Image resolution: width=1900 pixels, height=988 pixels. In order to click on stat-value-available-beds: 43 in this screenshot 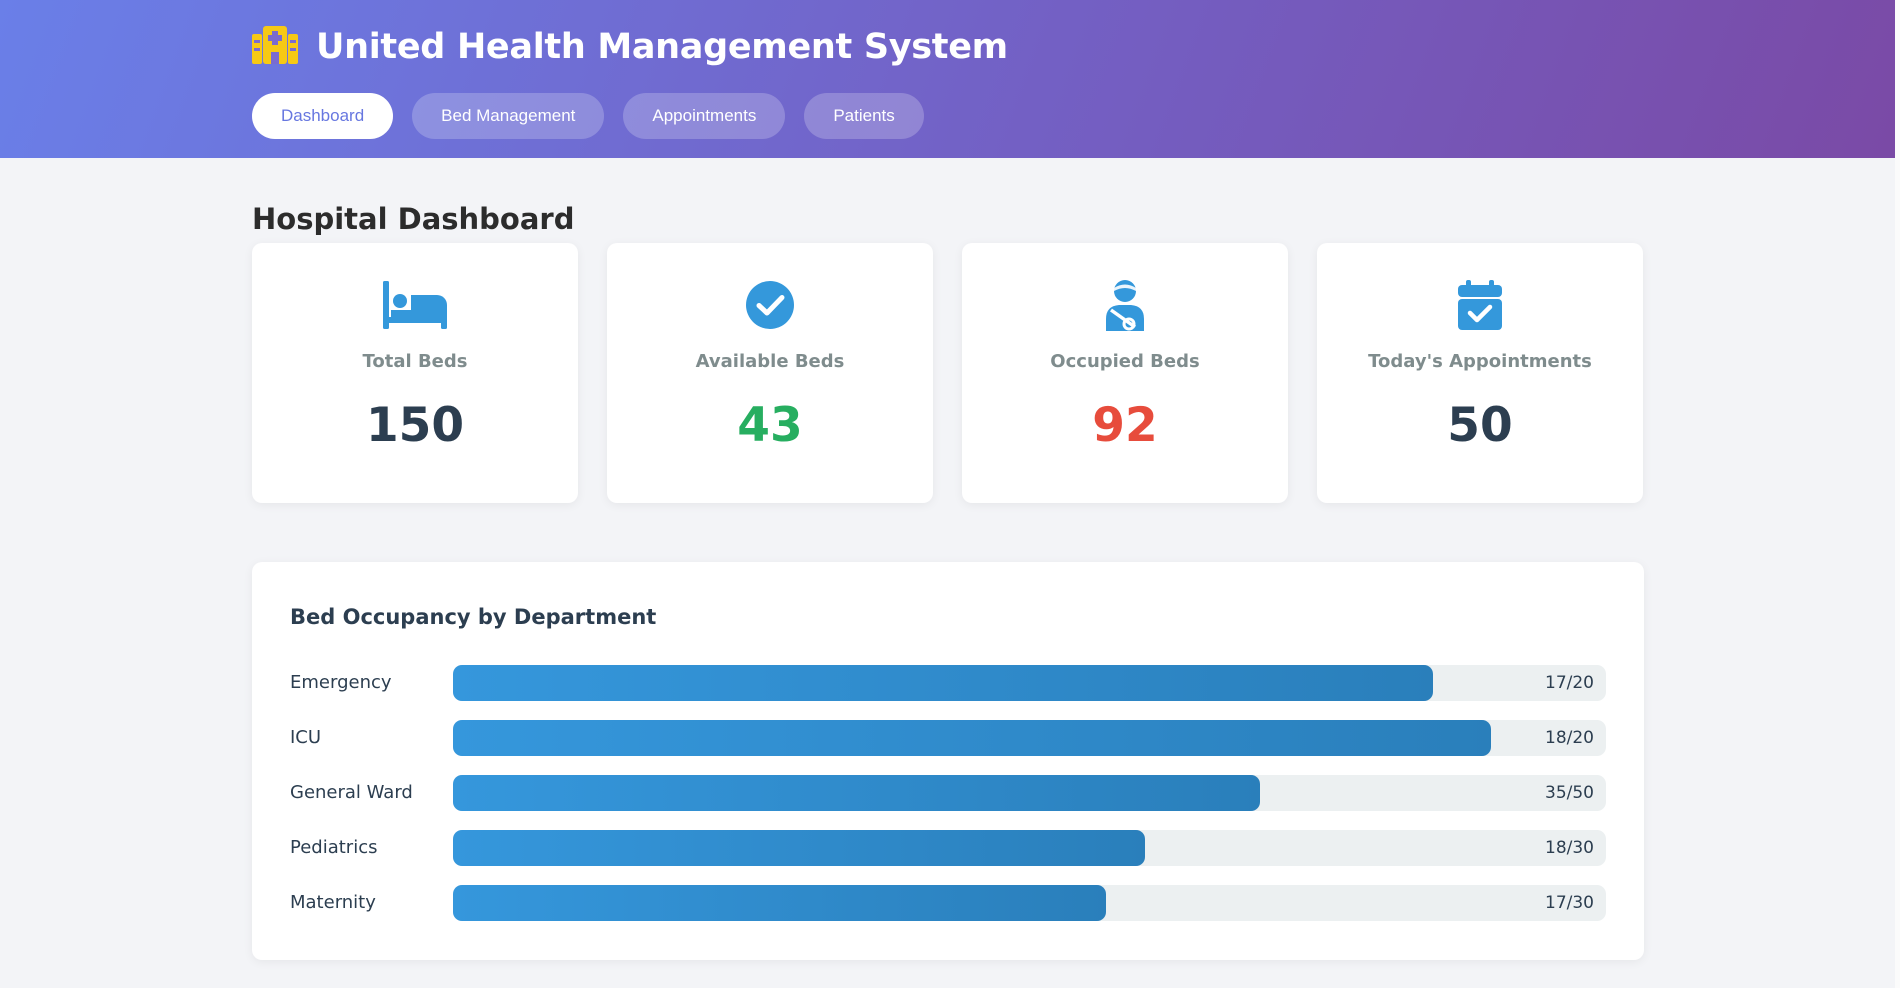, I will do `click(770, 425)`.